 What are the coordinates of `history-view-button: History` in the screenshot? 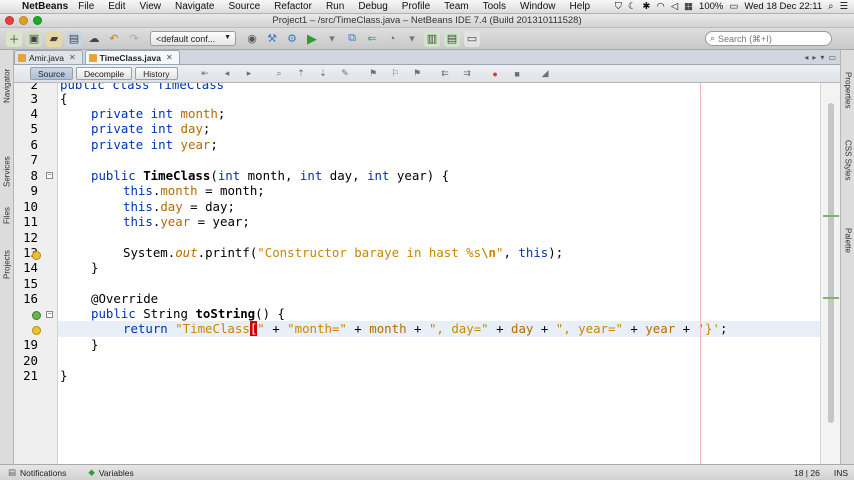 It's located at (156, 73).